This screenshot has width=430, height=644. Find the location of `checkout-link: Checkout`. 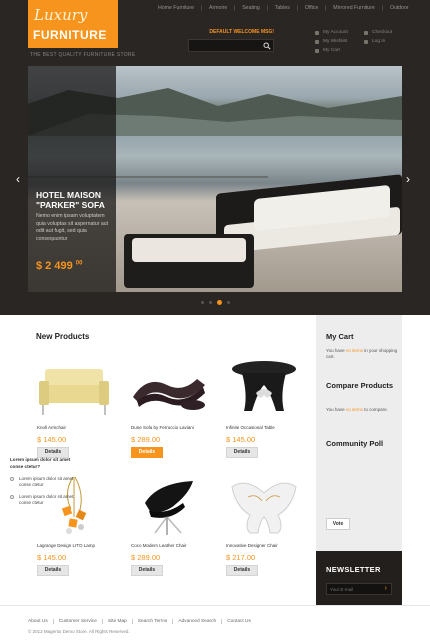

checkout-link: Checkout is located at coordinates (378, 32).